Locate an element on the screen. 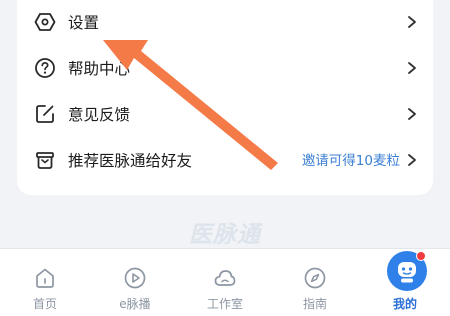 This screenshot has height=316, width=450. tab-label: 首页 is located at coordinates (44, 304).